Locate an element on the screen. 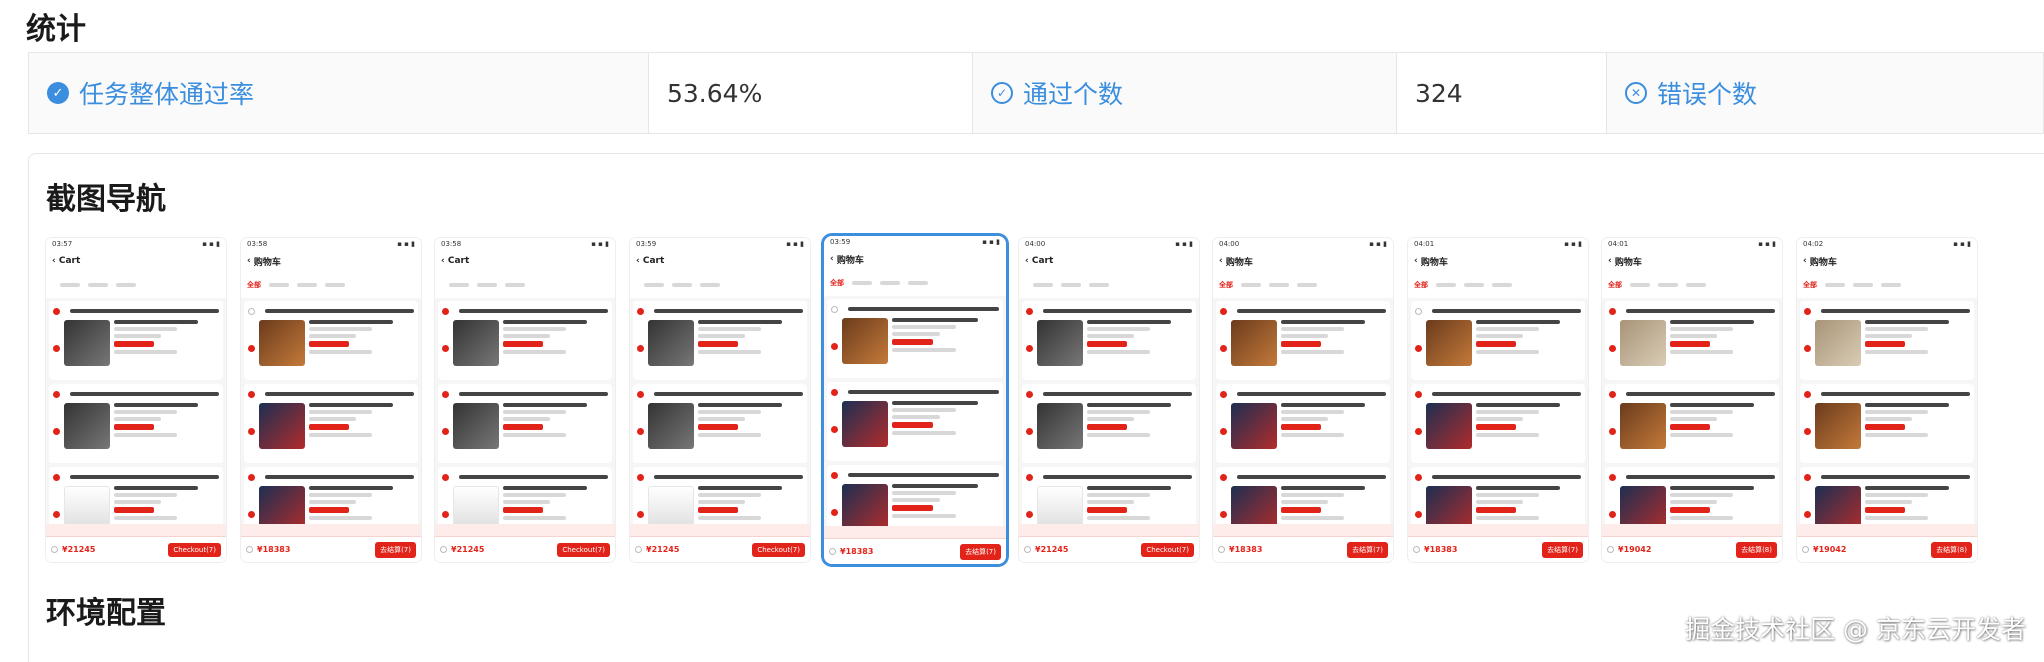 The width and height of the screenshot is (2044, 662). thumb-tab-all: 全部 is located at coordinates (254, 285).